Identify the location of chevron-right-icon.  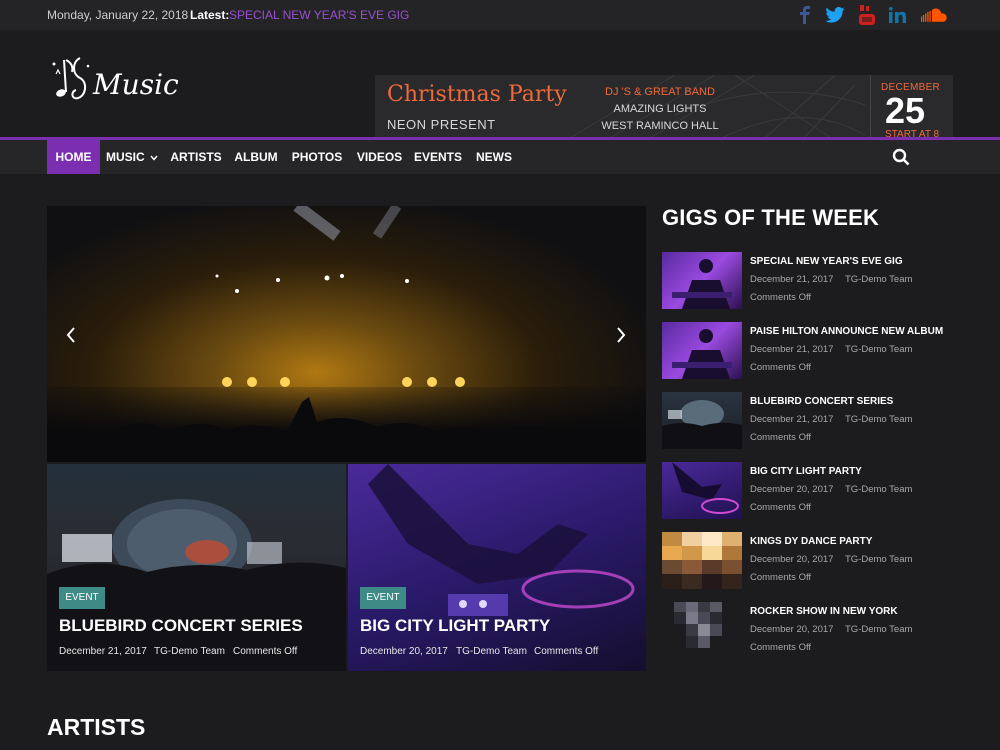
(621, 335).